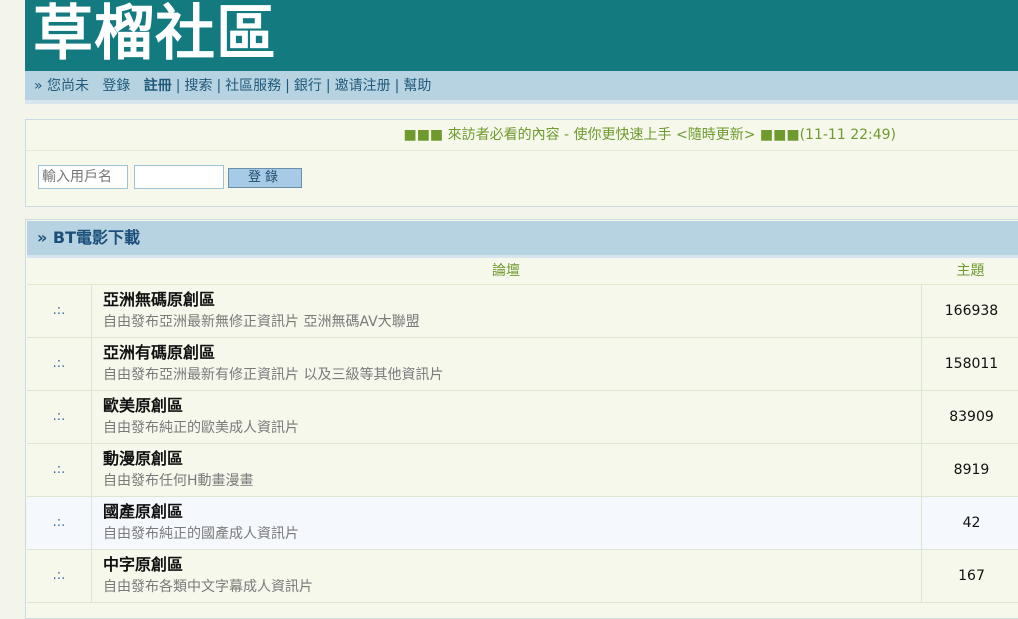  Describe the element at coordinates (521, 35) in the screenshot. I see `header-banner: 草榴社區` at that location.